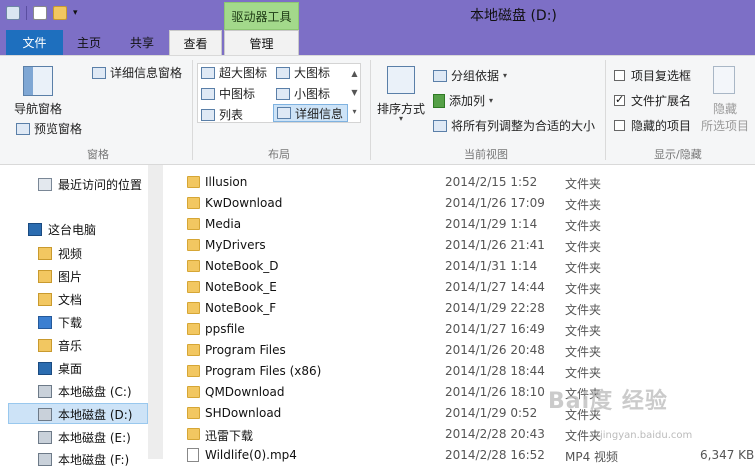 Image resolution: width=755 pixels, height=468 pixels. What do you see at coordinates (495, 392) in the screenshot?
I see `file-date: 2014/1/26 18:10` at bounding box center [495, 392].